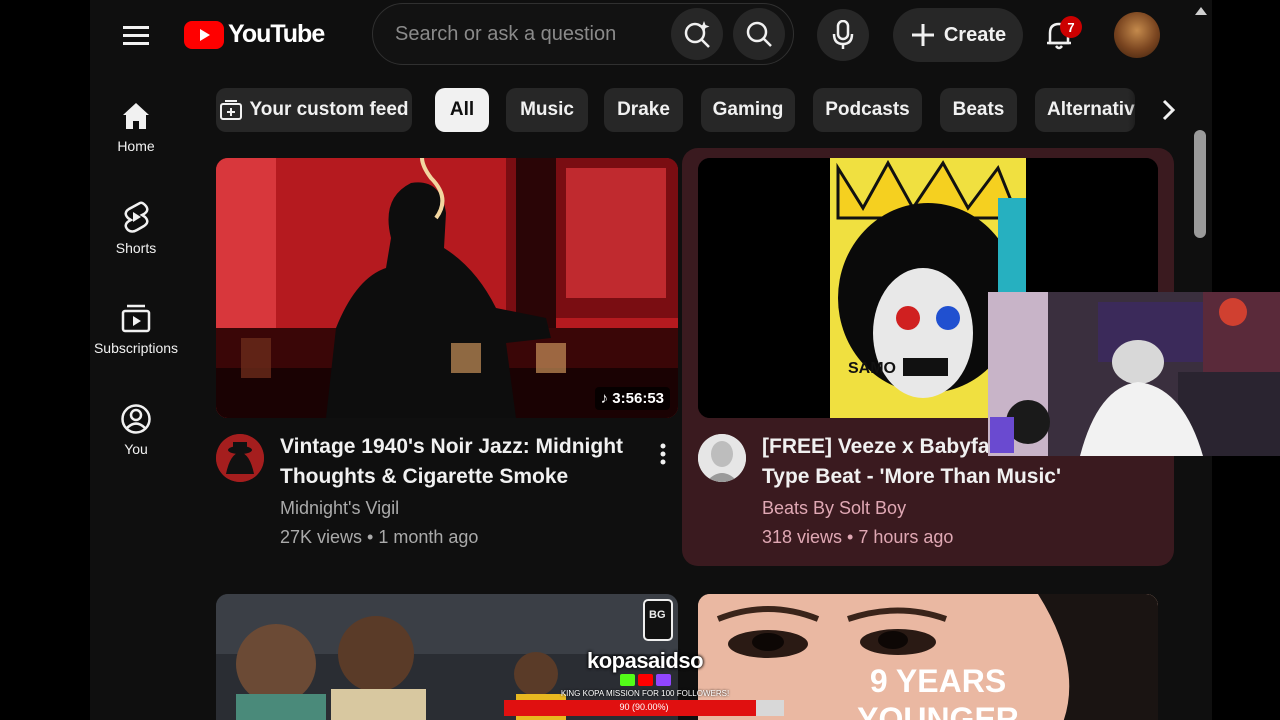 This screenshot has height=720, width=1280. Describe the element at coordinates (231, 110) in the screenshot. I see `custom-feed-icon` at that location.